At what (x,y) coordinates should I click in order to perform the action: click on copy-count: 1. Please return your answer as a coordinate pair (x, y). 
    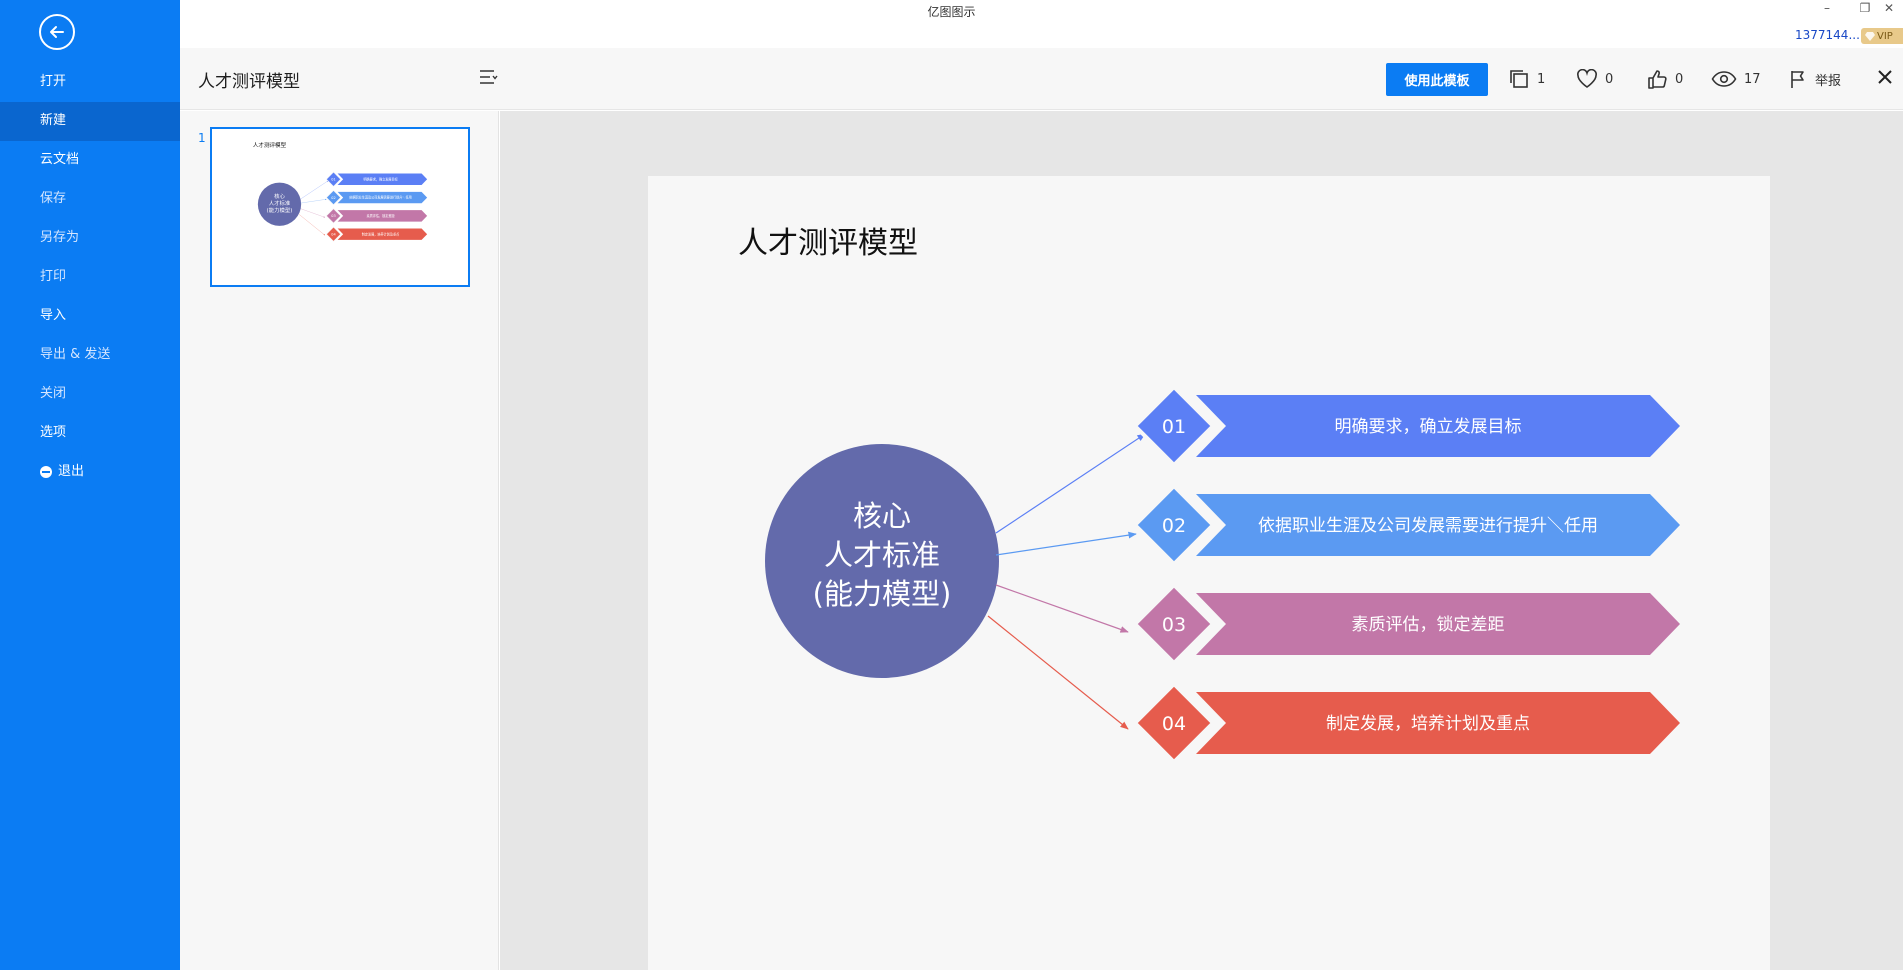
    Looking at the image, I should click on (1526, 79).